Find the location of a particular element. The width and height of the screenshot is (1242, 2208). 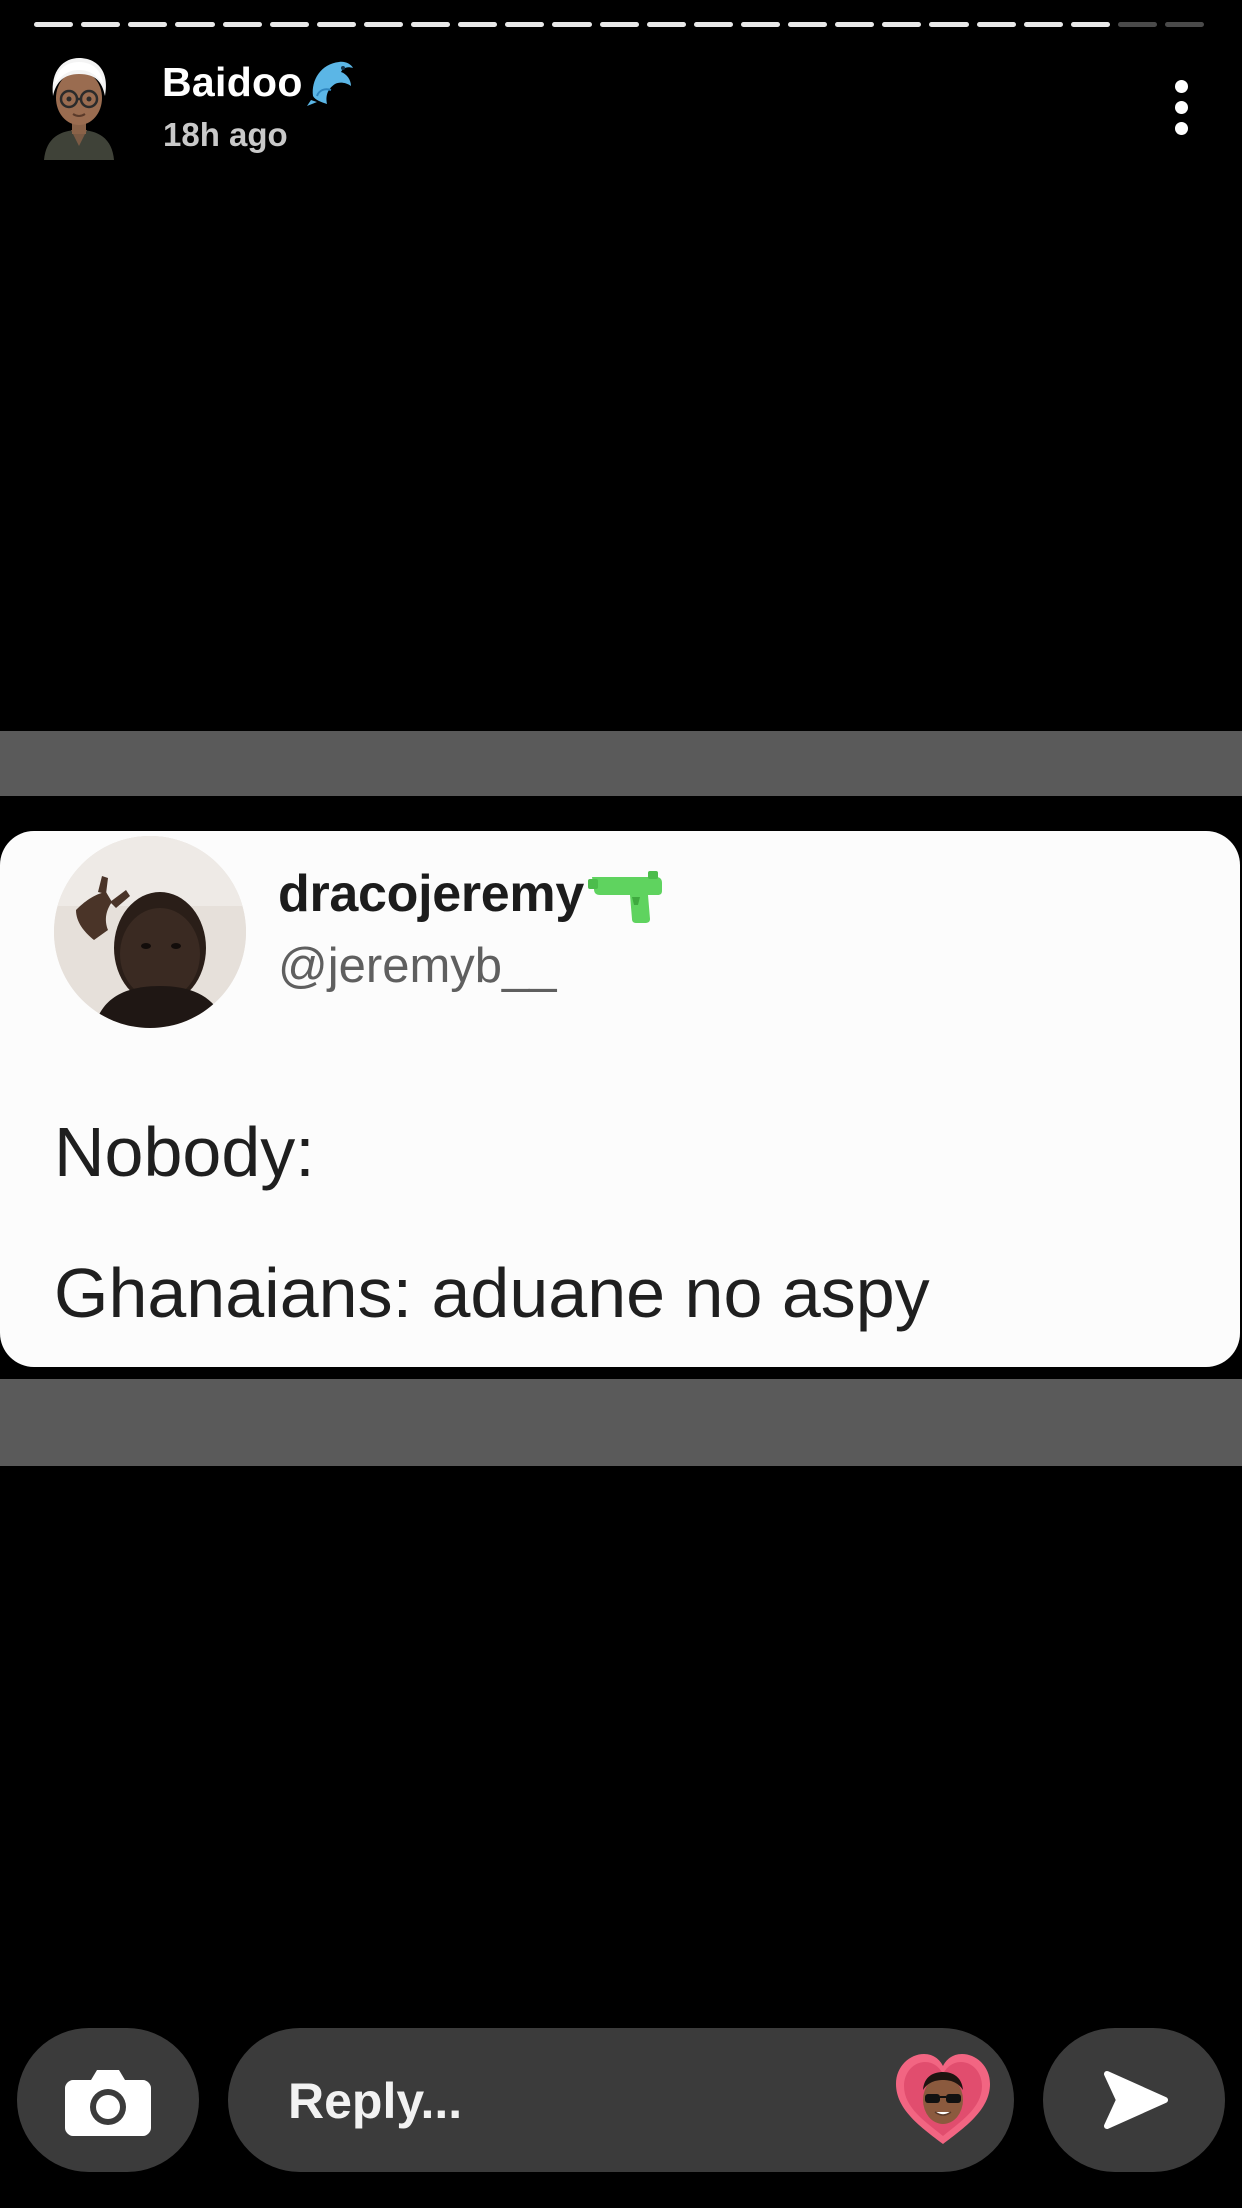

media-letterbox-top is located at coordinates (621, 763).